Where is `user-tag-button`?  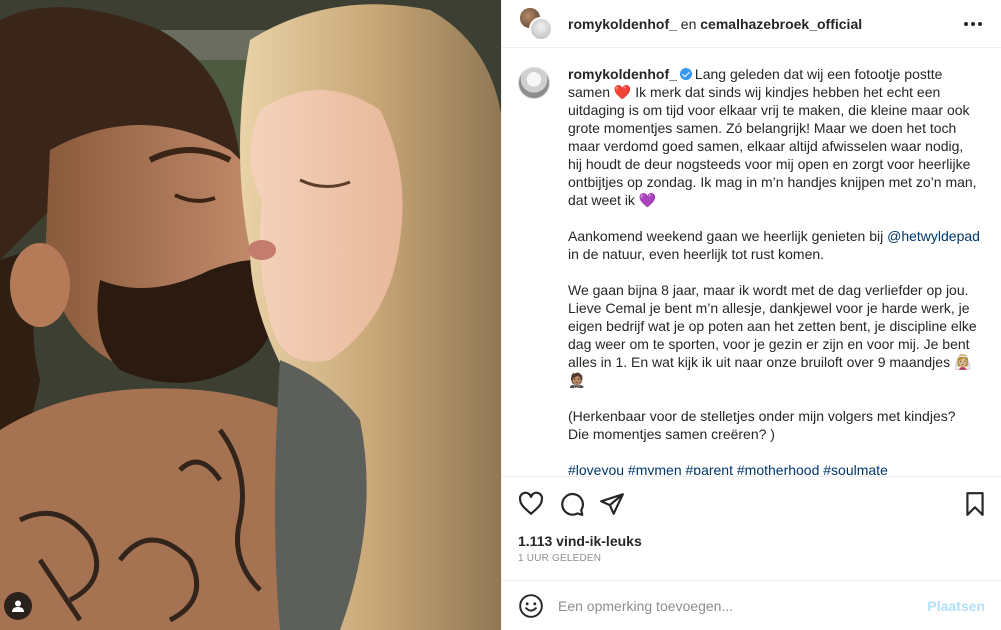
user-tag-button is located at coordinates (18, 606).